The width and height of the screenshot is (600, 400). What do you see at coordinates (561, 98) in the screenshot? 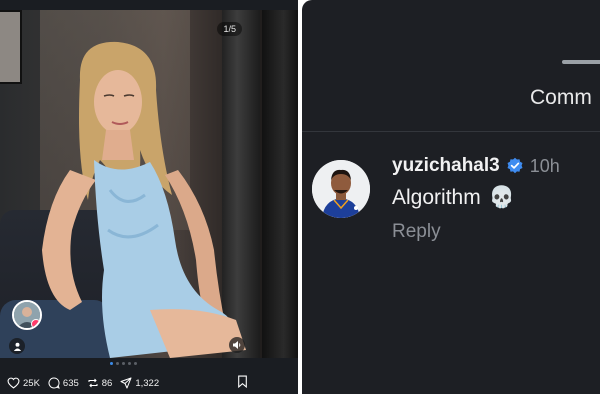
I see `comments-tab: Comm` at bounding box center [561, 98].